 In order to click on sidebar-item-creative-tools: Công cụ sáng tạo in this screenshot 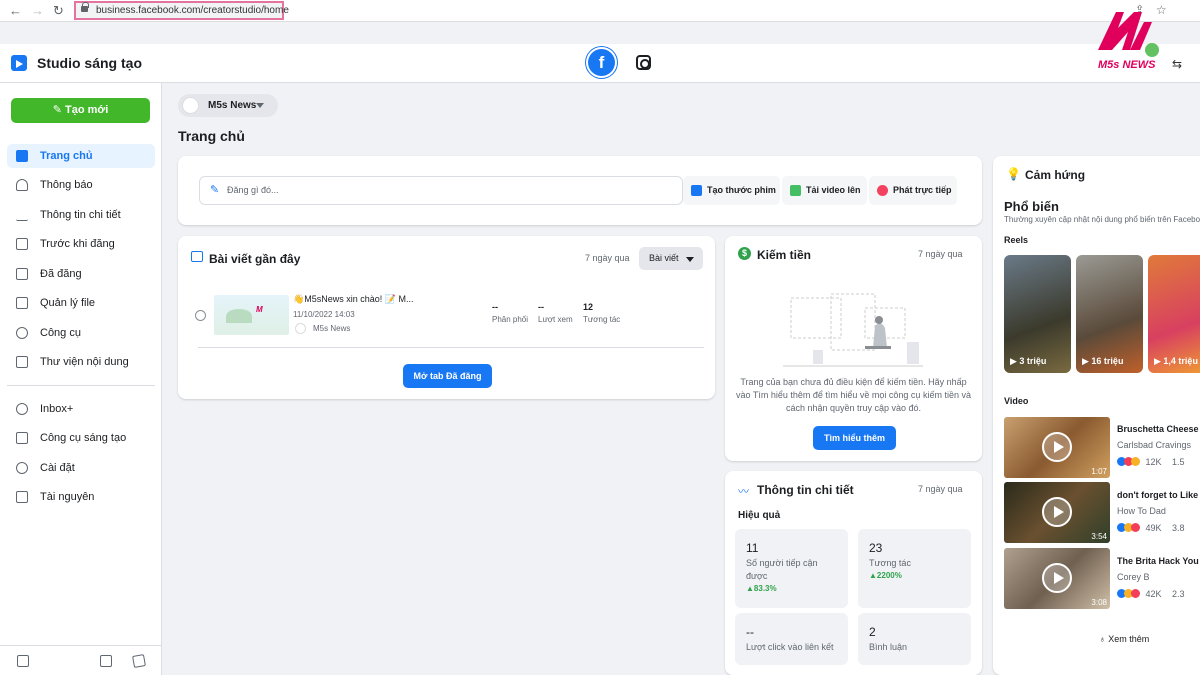, I will do `click(81, 438)`.